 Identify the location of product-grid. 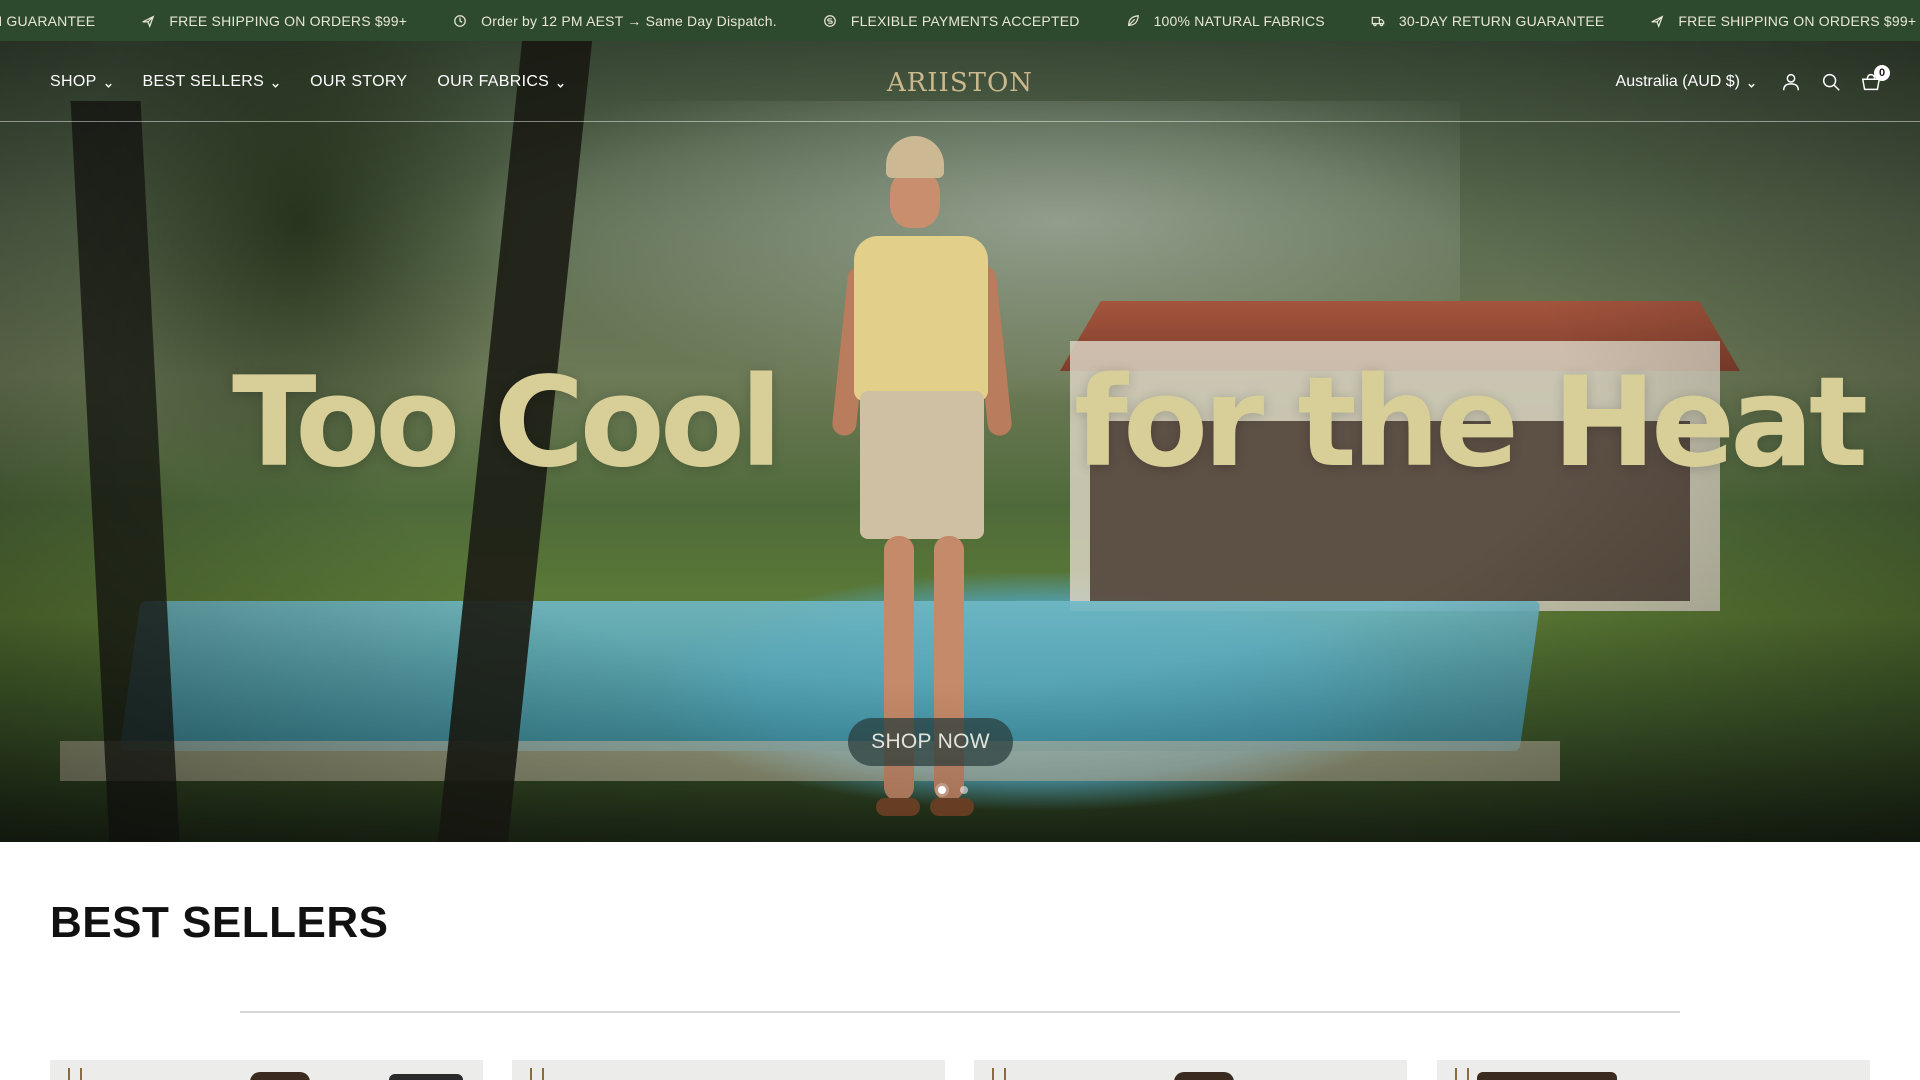
(985, 1070).